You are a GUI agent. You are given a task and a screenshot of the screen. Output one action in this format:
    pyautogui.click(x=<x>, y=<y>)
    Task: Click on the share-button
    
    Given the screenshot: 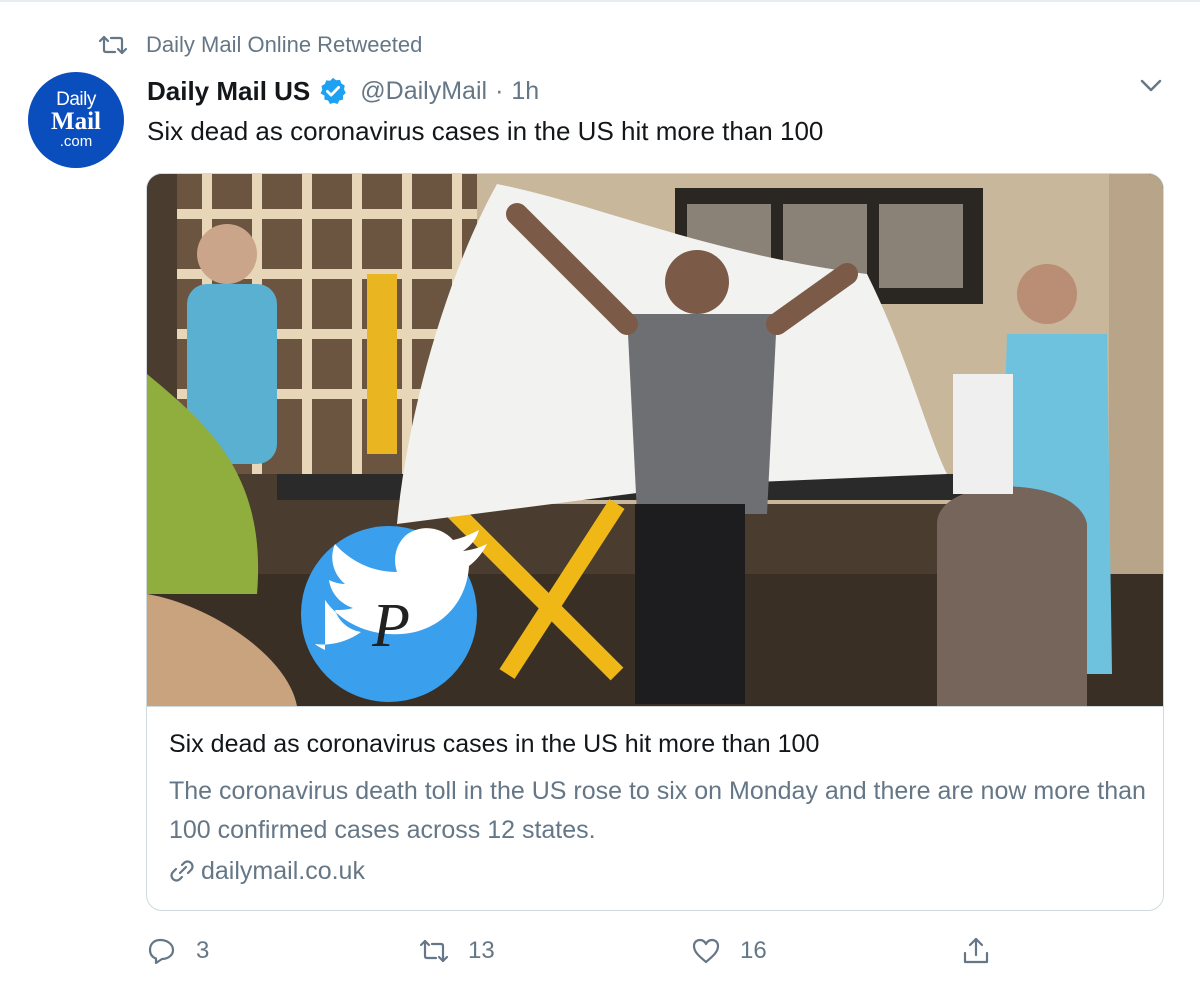 What is the action you would take?
    pyautogui.click(x=976, y=951)
    